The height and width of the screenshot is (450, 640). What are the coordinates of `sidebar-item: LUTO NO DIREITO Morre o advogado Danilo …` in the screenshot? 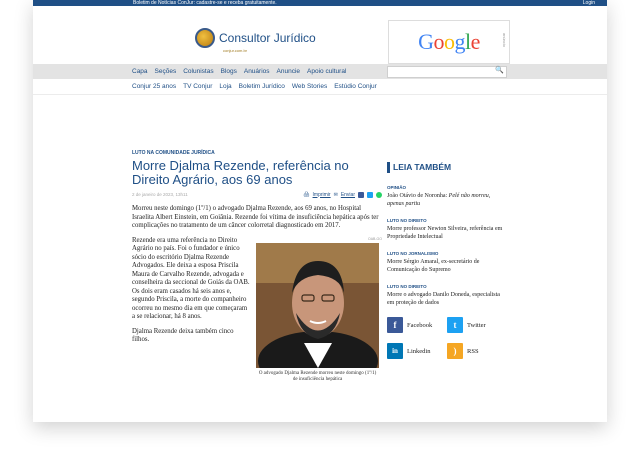 It's located at (446, 295).